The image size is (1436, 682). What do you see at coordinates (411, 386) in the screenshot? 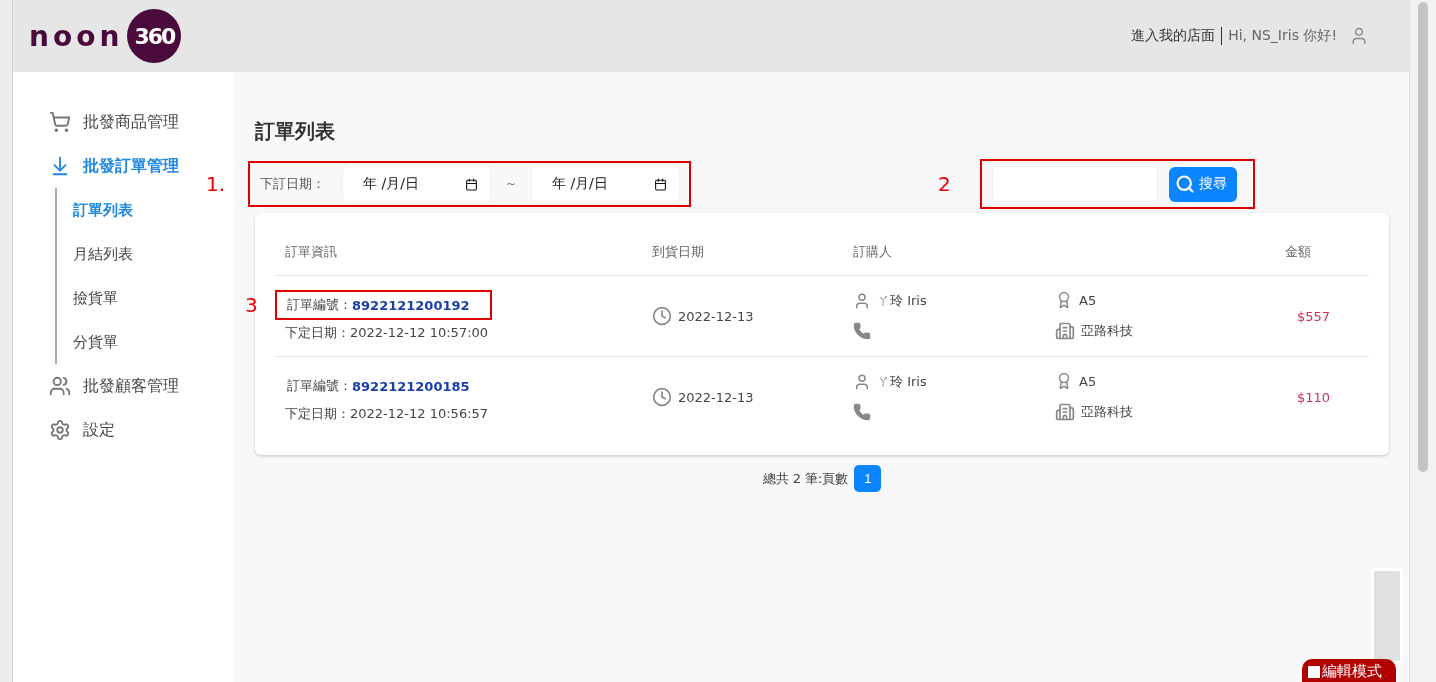
I see `order-number-link: 8922121200185` at bounding box center [411, 386].